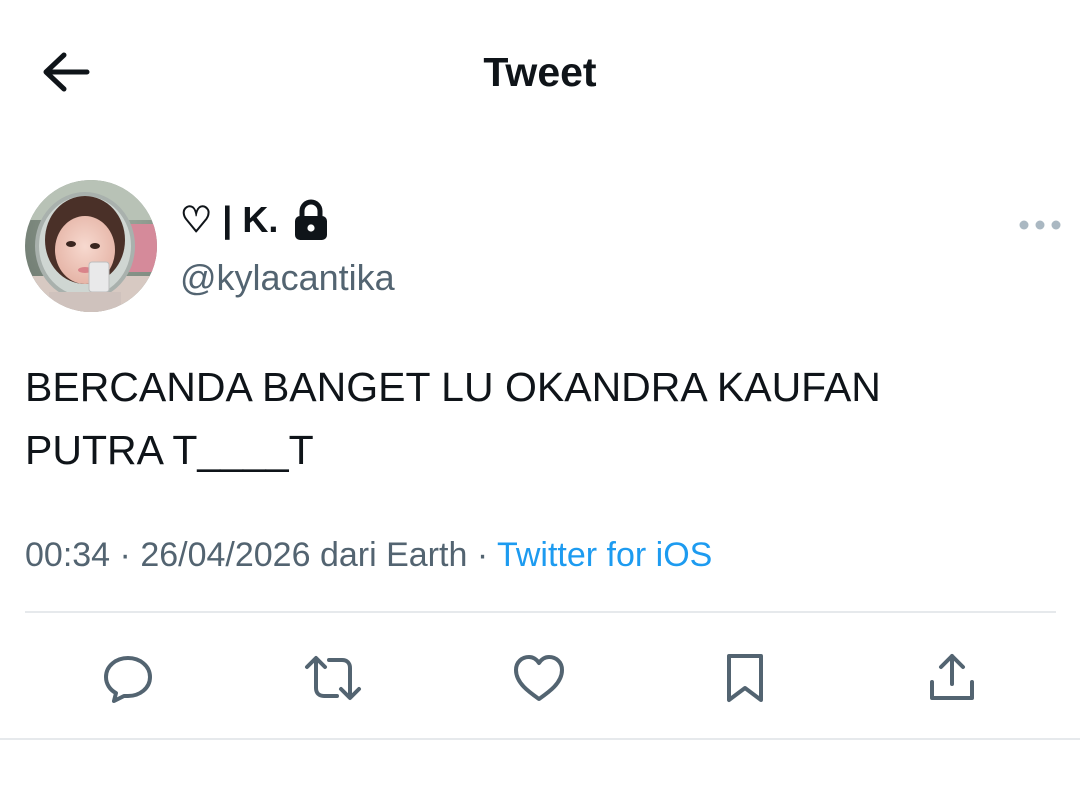 This screenshot has width=1080, height=799. I want to click on tweet-date: 26/04/2026, so click(225, 555).